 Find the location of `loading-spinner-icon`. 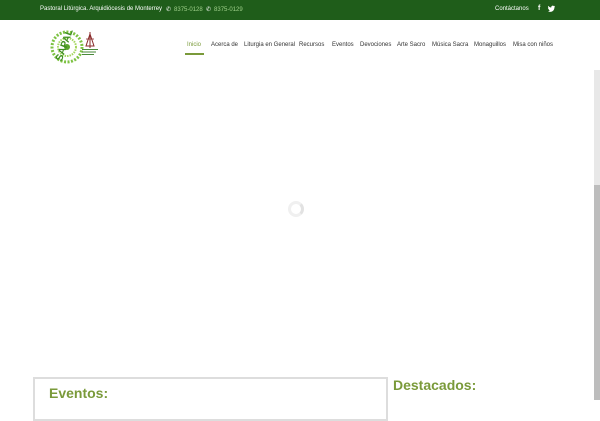

loading-spinner-icon is located at coordinates (296, 209).